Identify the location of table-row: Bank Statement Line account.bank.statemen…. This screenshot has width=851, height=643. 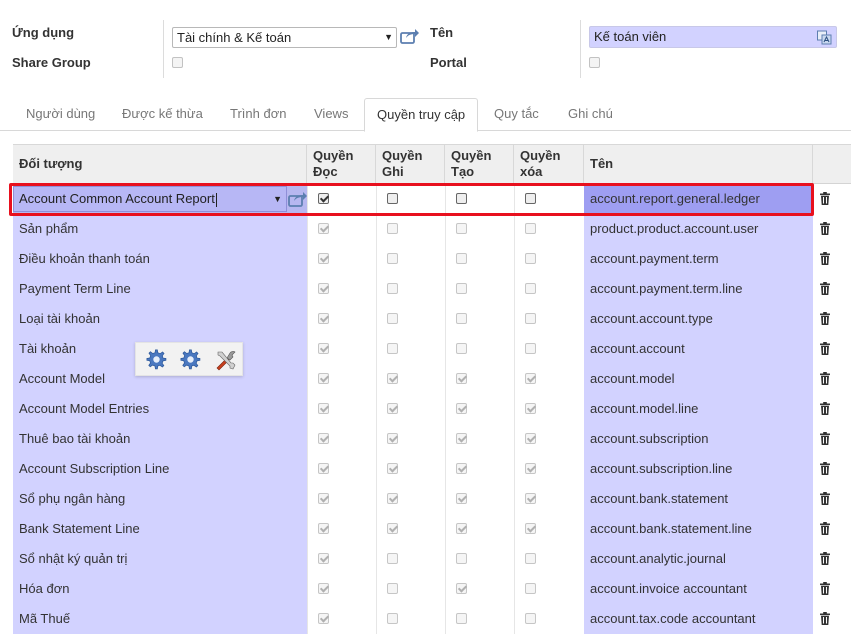
(432, 529).